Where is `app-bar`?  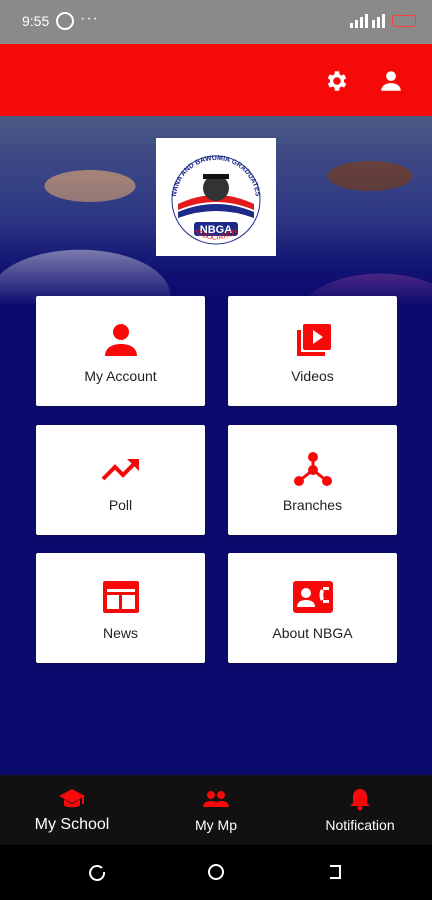 app-bar is located at coordinates (216, 80).